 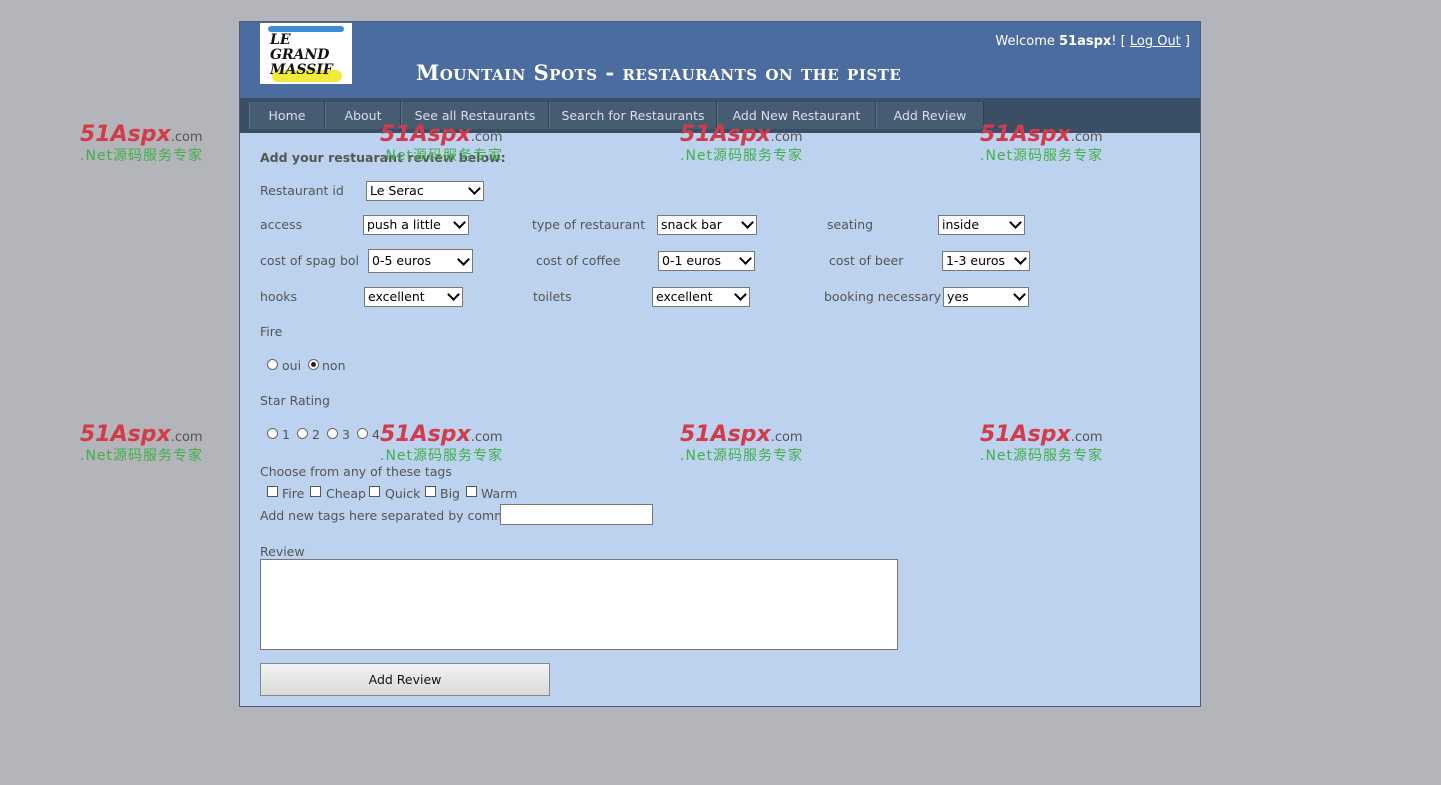 I want to click on booking-value: yes, so click(x=958, y=296).